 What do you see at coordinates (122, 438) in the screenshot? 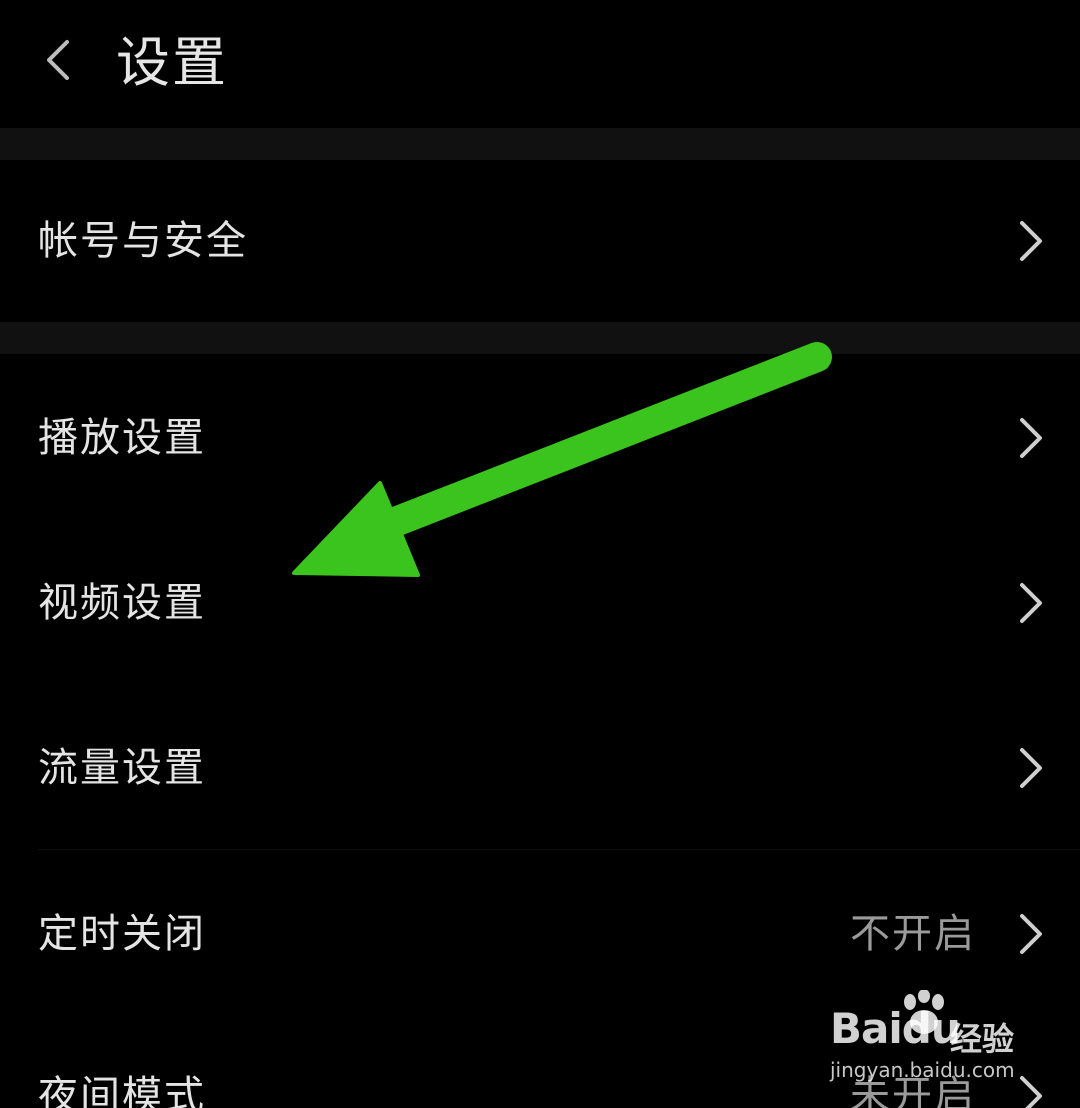
I see `settings-item-label: 播放设置` at bounding box center [122, 438].